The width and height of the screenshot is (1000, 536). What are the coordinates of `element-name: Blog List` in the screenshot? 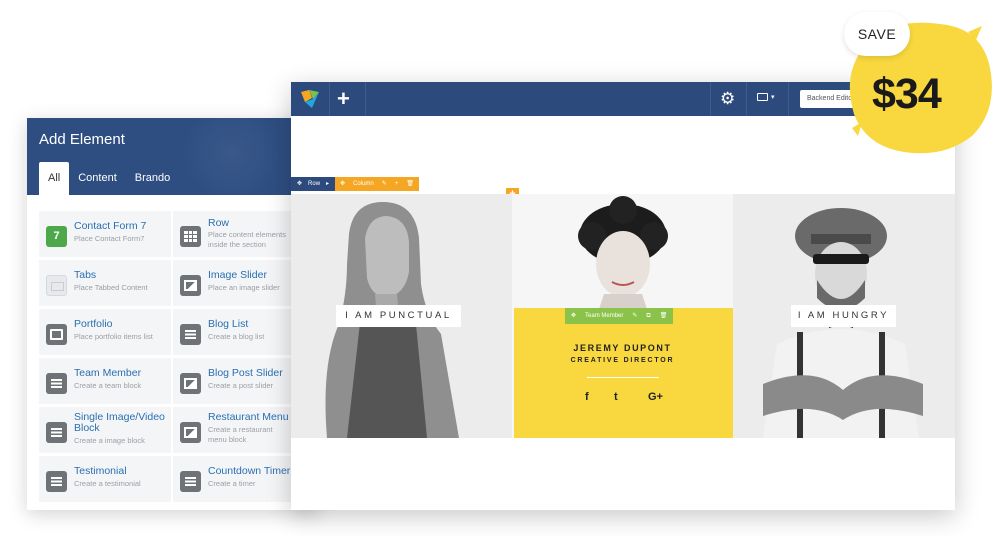 It's located at (228, 324).